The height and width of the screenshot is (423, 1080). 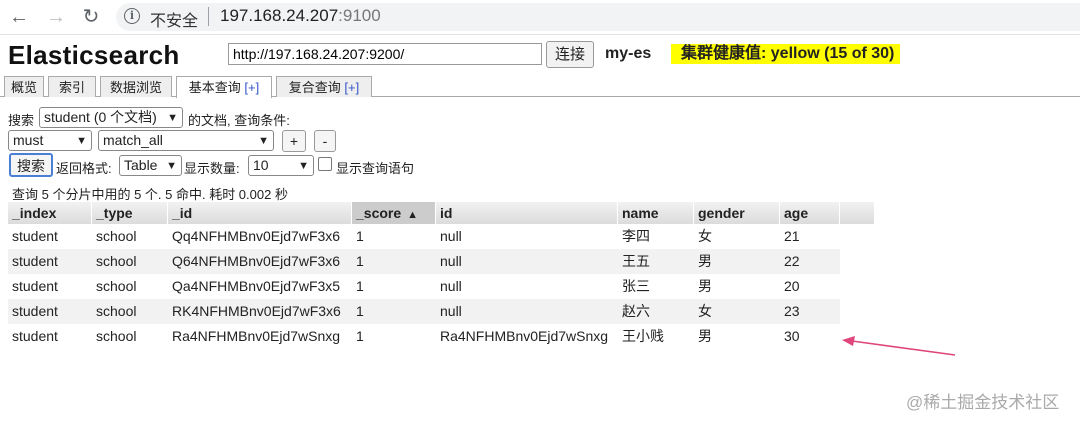 I want to click on annotation-arrow-line, so click(x=903, y=348).